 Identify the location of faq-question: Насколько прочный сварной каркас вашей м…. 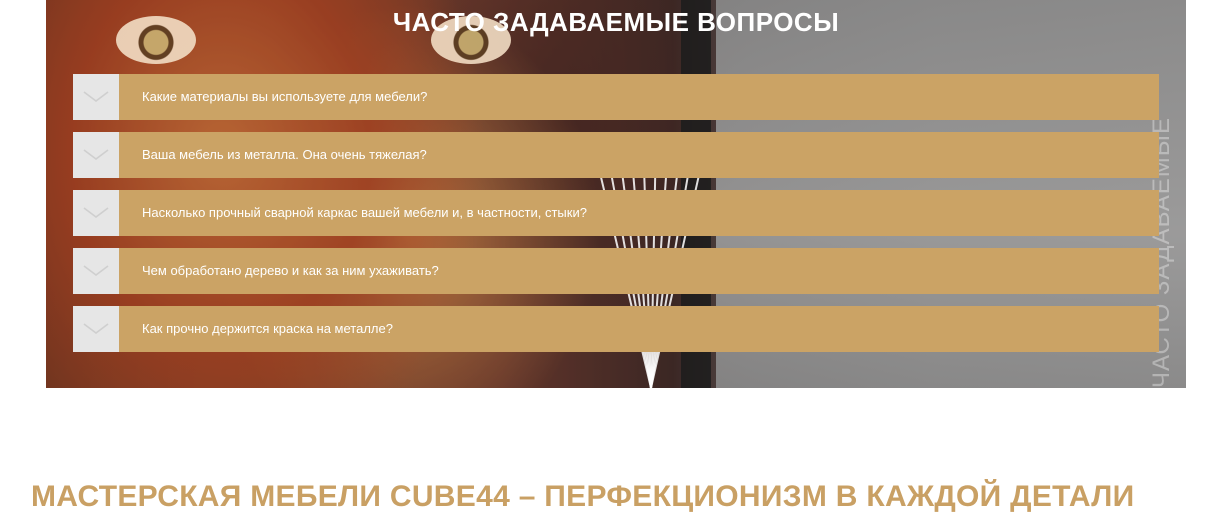
(364, 212).